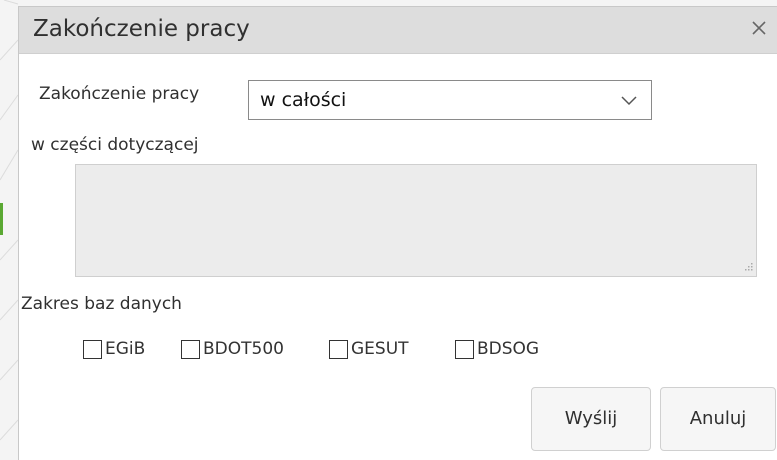  What do you see at coordinates (450, 100) in the screenshot?
I see `completion-select: w całości` at bounding box center [450, 100].